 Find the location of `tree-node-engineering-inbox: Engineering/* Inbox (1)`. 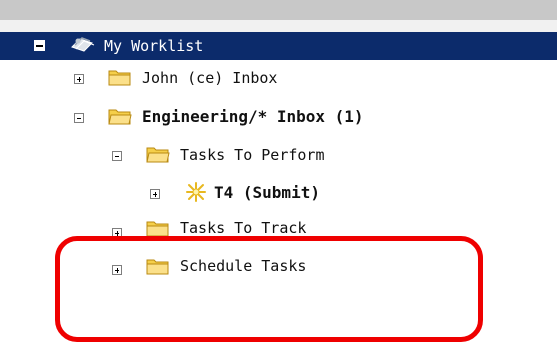

tree-node-engineering-inbox: Engineering/* Inbox (1) is located at coordinates (253, 117).